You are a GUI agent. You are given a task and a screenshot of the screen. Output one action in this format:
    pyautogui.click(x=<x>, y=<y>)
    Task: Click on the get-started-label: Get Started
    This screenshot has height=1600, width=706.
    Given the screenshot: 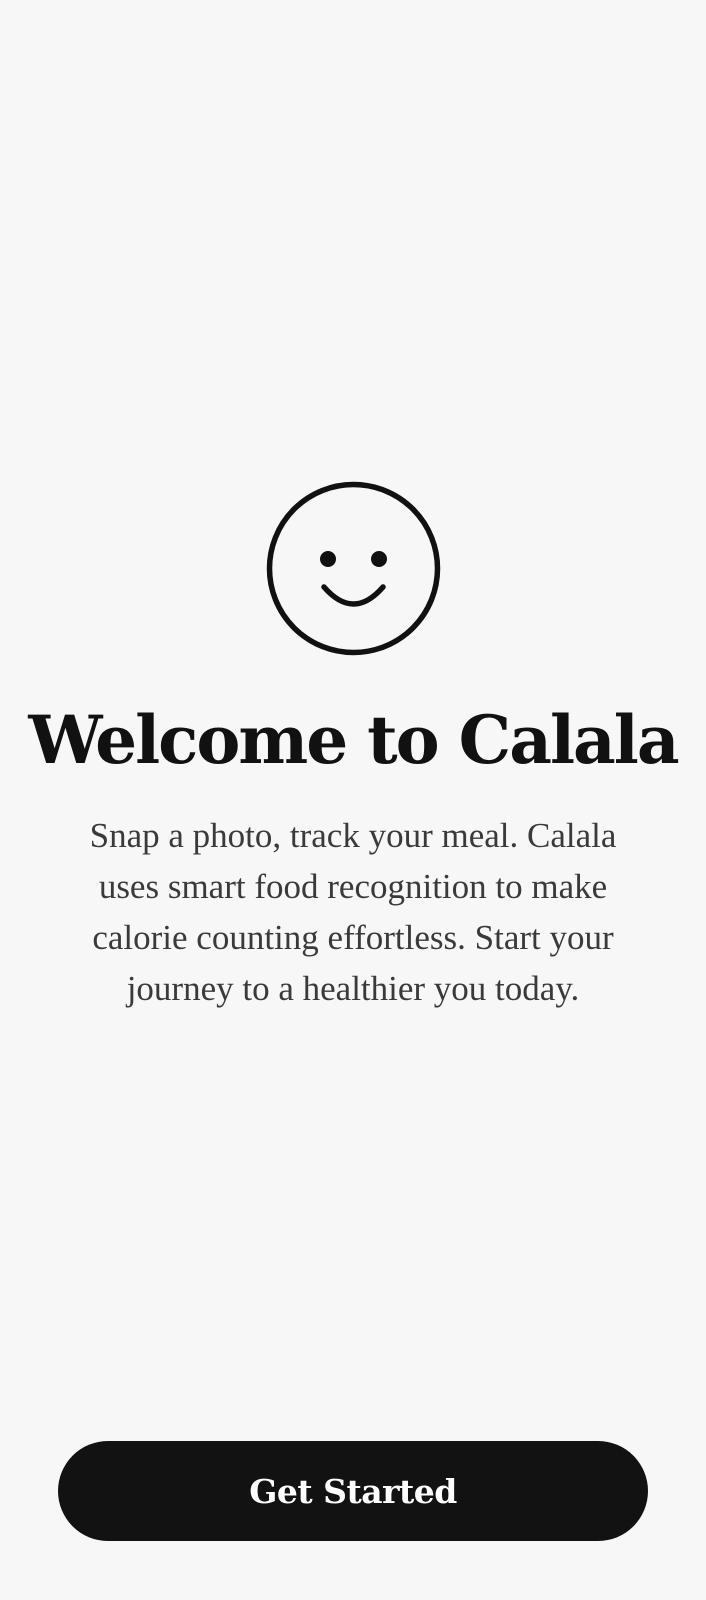 What is the action you would take?
    pyautogui.click(x=353, y=1491)
    